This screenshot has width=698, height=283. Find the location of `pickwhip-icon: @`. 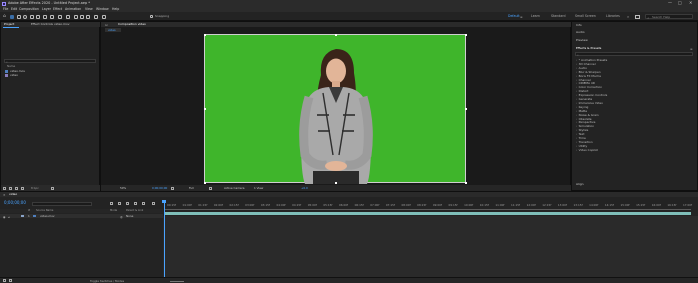

pickwhip-icon: @ is located at coordinates (121, 217).